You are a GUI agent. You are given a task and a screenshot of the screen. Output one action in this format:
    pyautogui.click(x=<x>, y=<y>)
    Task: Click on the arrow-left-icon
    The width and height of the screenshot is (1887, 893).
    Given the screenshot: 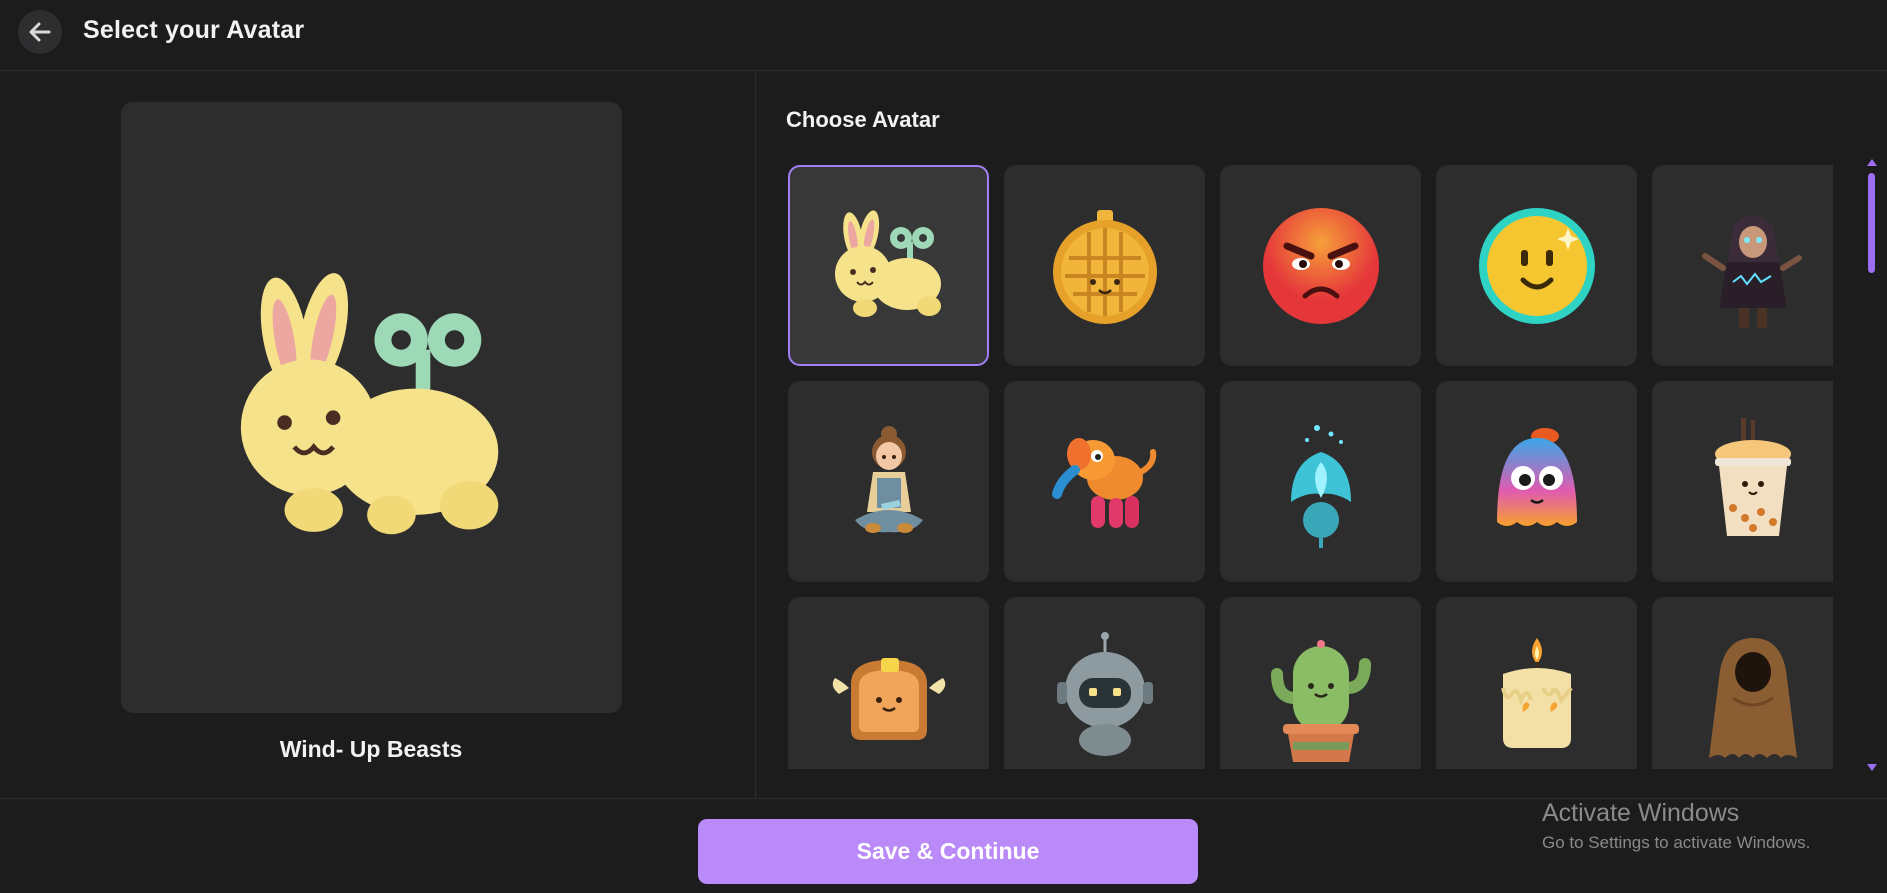 What is the action you would take?
    pyautogui.click(x=40, y=32)
    